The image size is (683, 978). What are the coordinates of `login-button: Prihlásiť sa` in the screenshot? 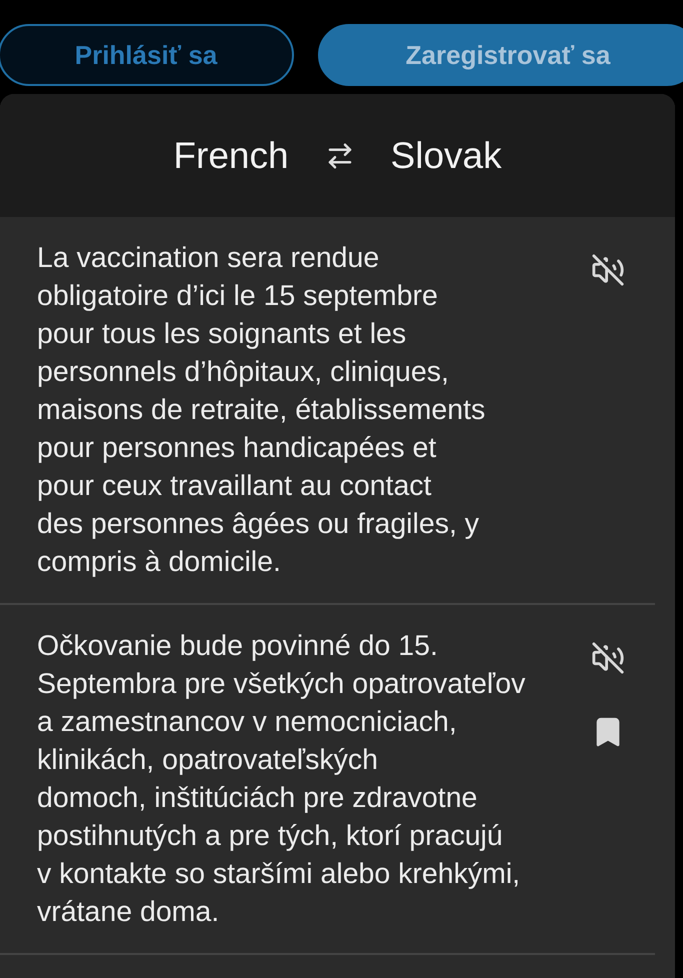 It's located at (147, 55).